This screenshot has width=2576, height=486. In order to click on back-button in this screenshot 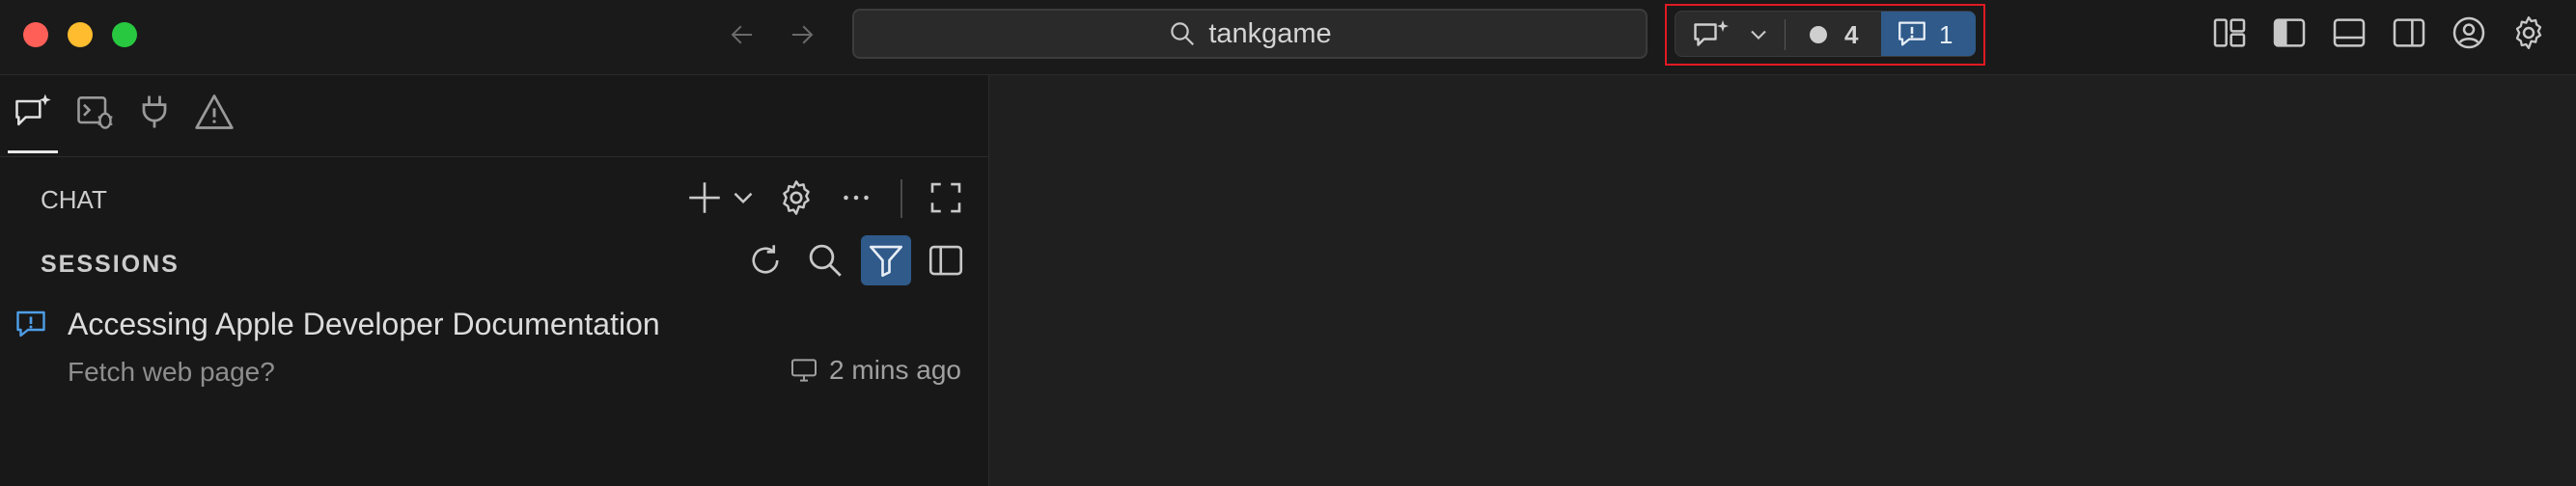, I will do `click(742, 34)`.